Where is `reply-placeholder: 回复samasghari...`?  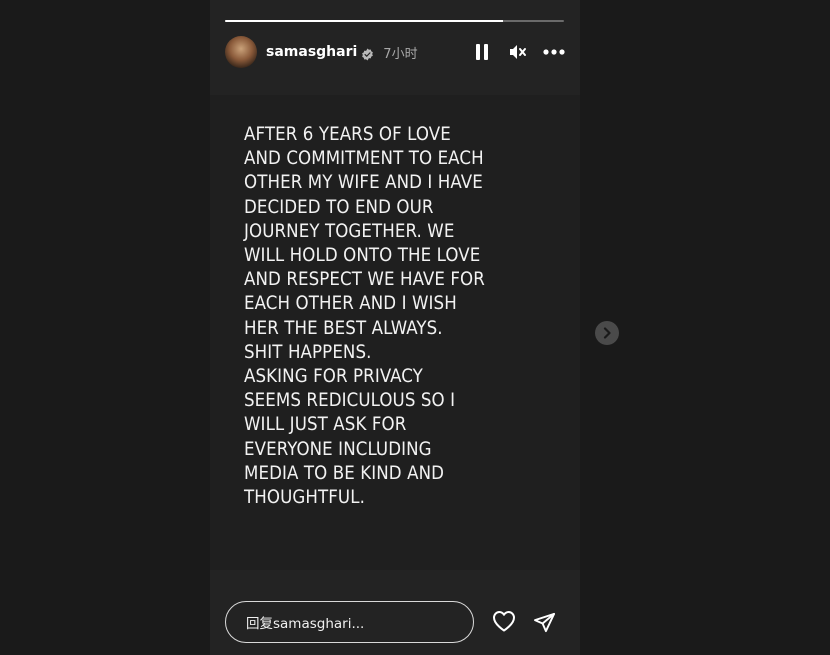 reply-placeholder: 回复samasghari... is located at coordinates (305, 624).